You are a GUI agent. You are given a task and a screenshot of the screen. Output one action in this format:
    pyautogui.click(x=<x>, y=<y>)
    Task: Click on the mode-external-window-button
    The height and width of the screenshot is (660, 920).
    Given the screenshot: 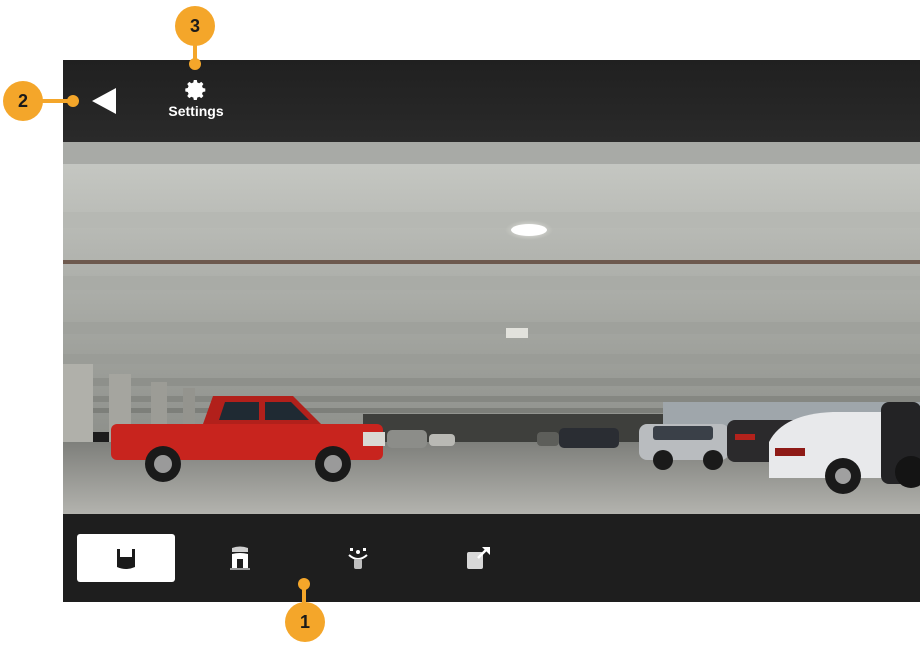 What is the action you would take?
    pyautogui.click(x=478, y=558)
    